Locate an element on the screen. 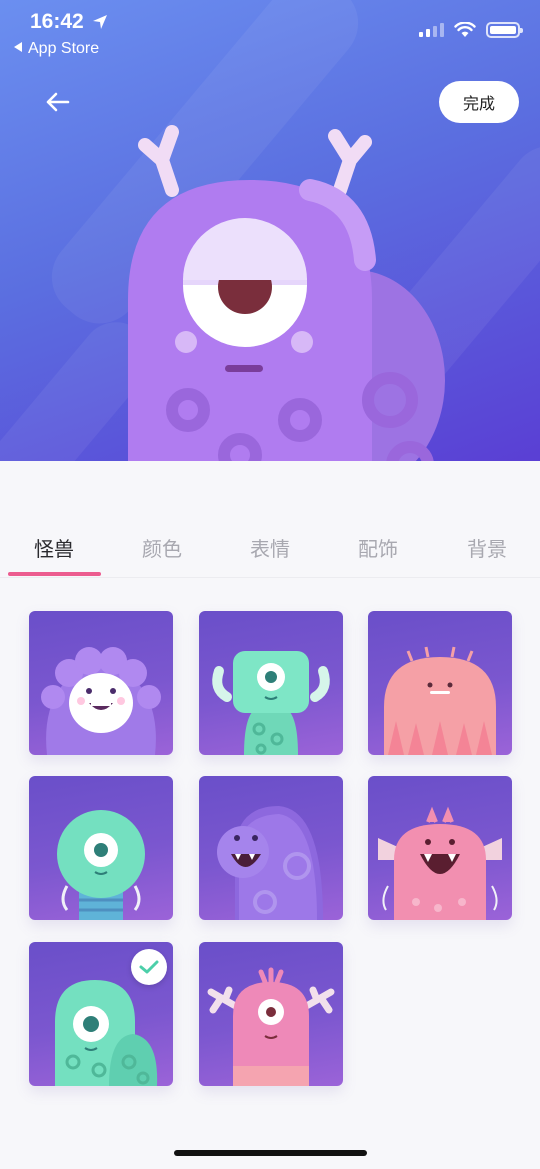  tab-expression: 表情 is located at coordinates (270, 547).